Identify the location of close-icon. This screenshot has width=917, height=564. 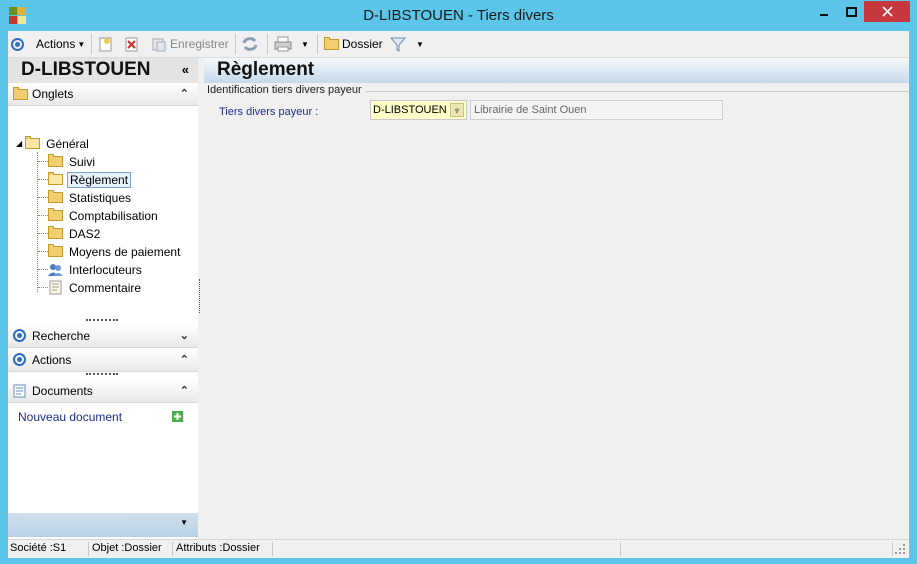
(887, 11).